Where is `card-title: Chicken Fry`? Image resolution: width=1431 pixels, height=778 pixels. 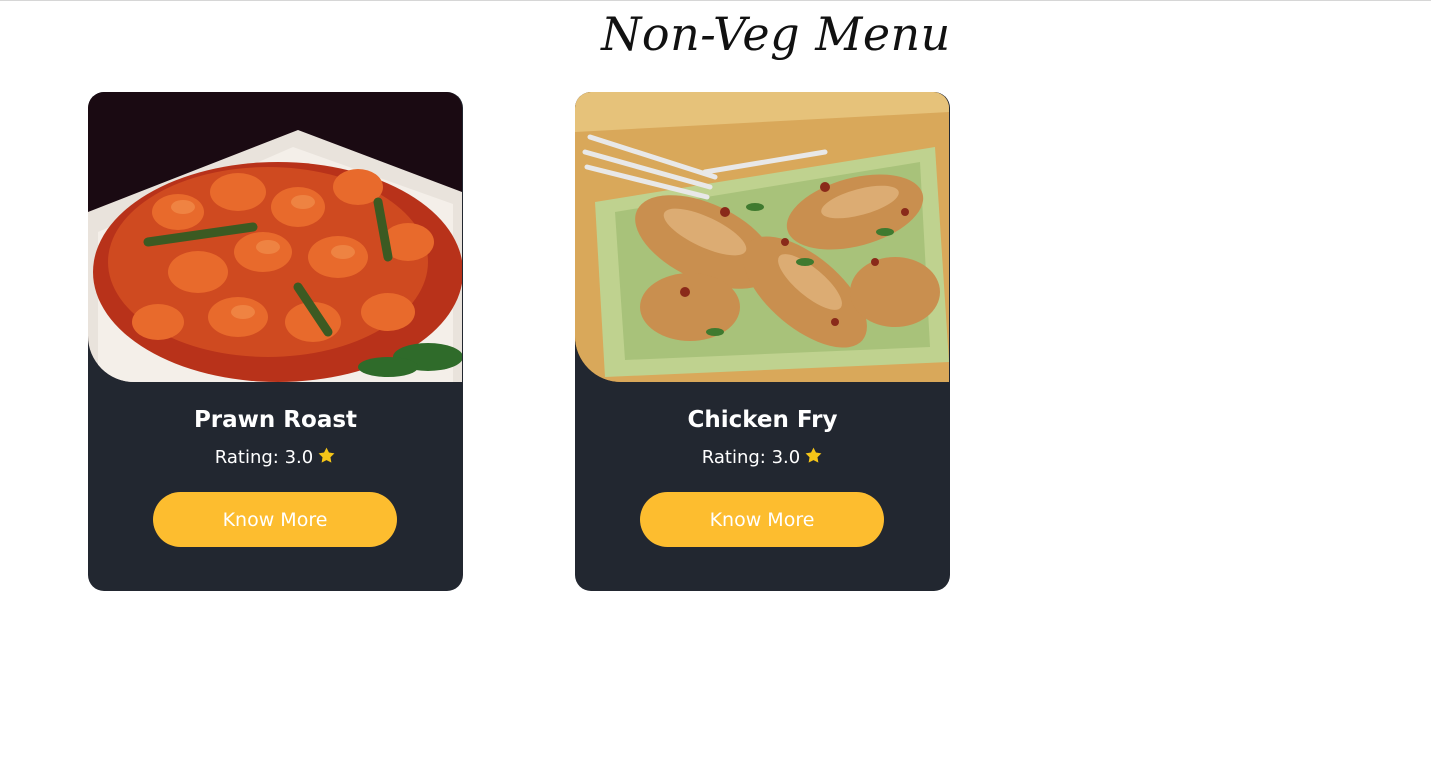
card-title: Chicken Fry is located at coordinates (762, 420).